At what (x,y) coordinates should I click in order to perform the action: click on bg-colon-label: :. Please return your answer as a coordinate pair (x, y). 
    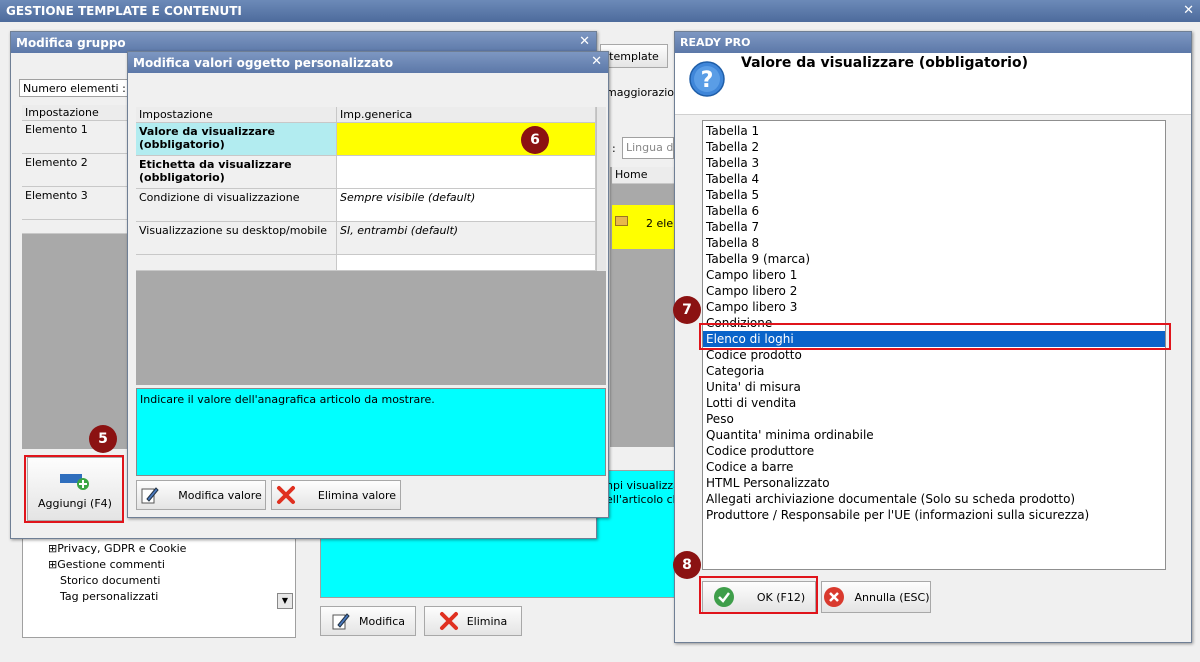
    Looking at the image, I should click on (614, 148).